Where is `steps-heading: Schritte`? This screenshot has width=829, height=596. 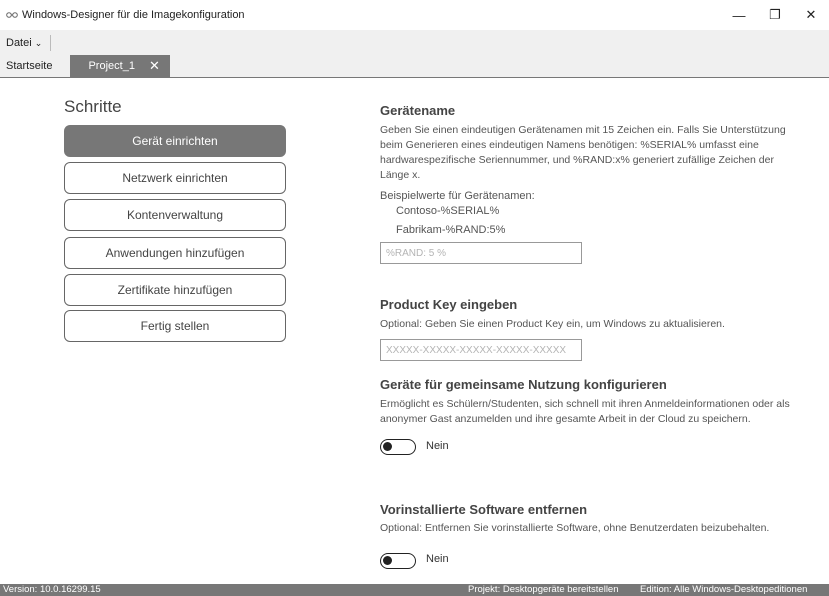 steps-heading: Schritte is located at coordinates (93, 106).